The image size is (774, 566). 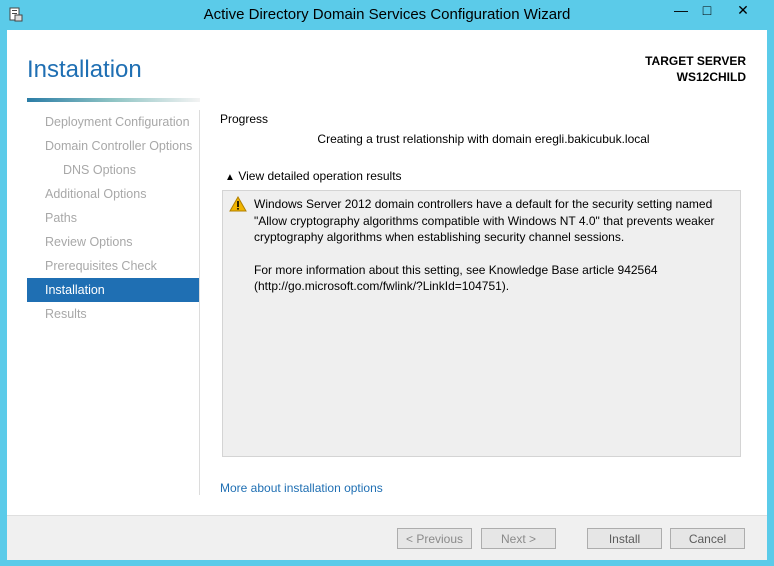 I want to click on progress-label: Progress, so click(x=244, y=119).